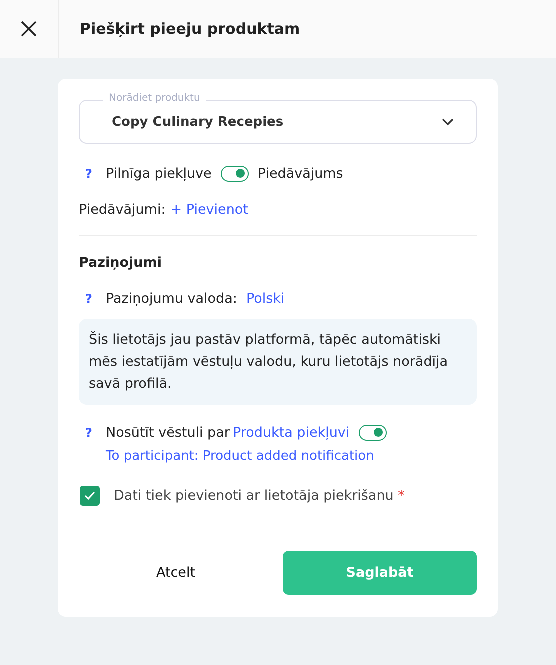  Describe the element at coordinates (121, 263) in the screenshot. I see `section-heading: Paziņojumi` at that location.